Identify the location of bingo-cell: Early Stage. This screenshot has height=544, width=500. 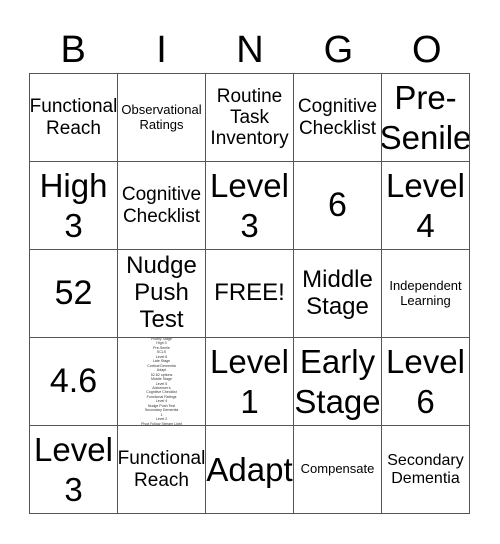
(338, 382).